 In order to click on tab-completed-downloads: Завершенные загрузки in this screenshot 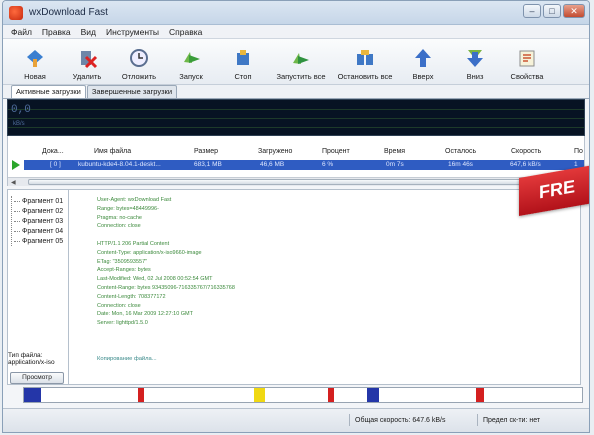, I will do `click(132, 91)`.